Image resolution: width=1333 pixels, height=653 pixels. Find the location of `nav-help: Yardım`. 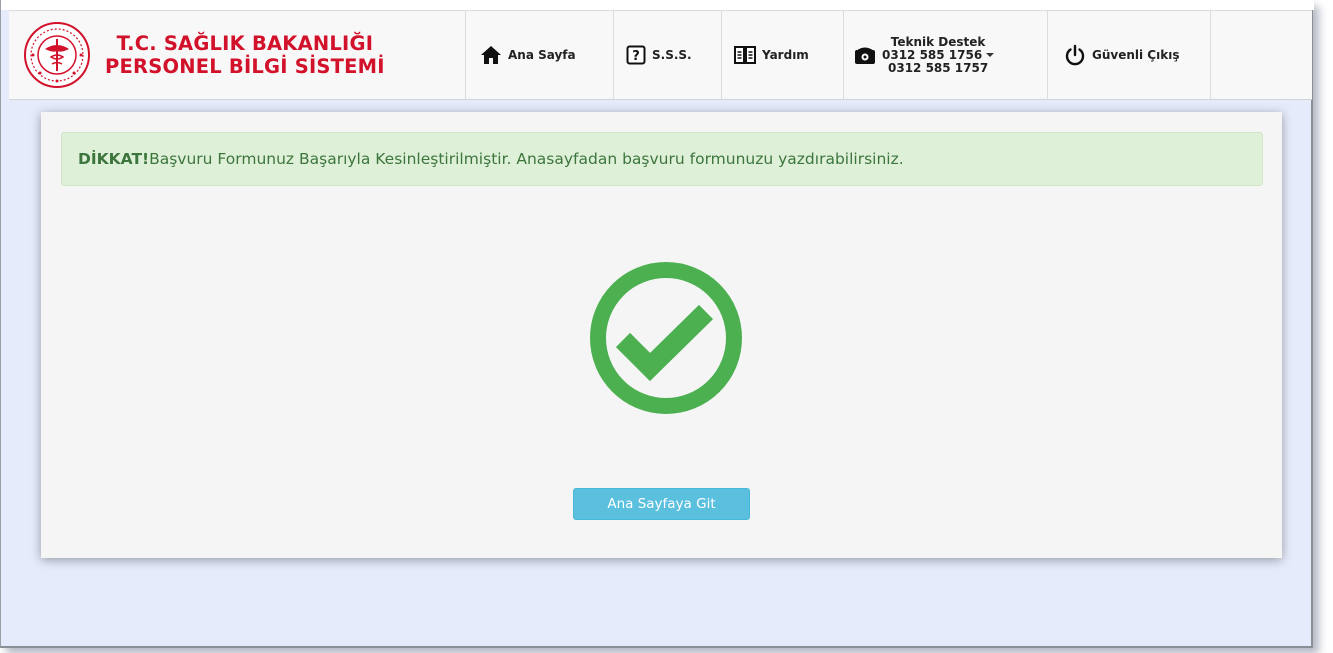

nav-help: Yardım is located at coordinates (783, 55).